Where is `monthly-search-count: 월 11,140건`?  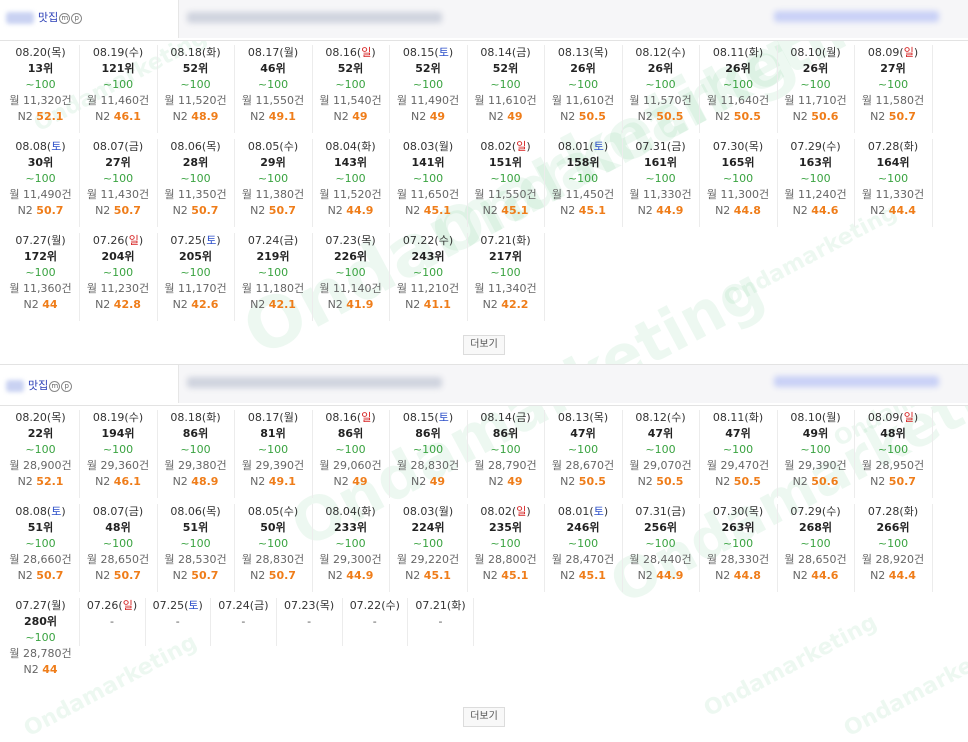
monthly-search-count: 월 11,140건 is located at coordinates (350, 288).